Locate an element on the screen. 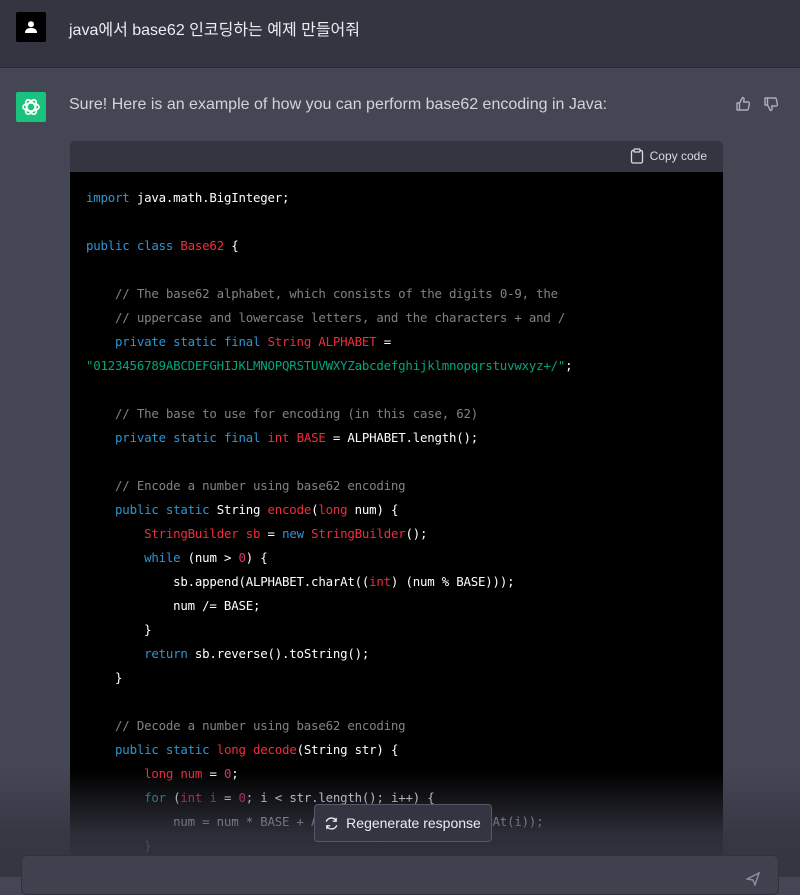 The image size is (800, 895). user-message-row: java에서 base62 인코딩하는 예제 만들어줘 is located at coordinates (400, 34).